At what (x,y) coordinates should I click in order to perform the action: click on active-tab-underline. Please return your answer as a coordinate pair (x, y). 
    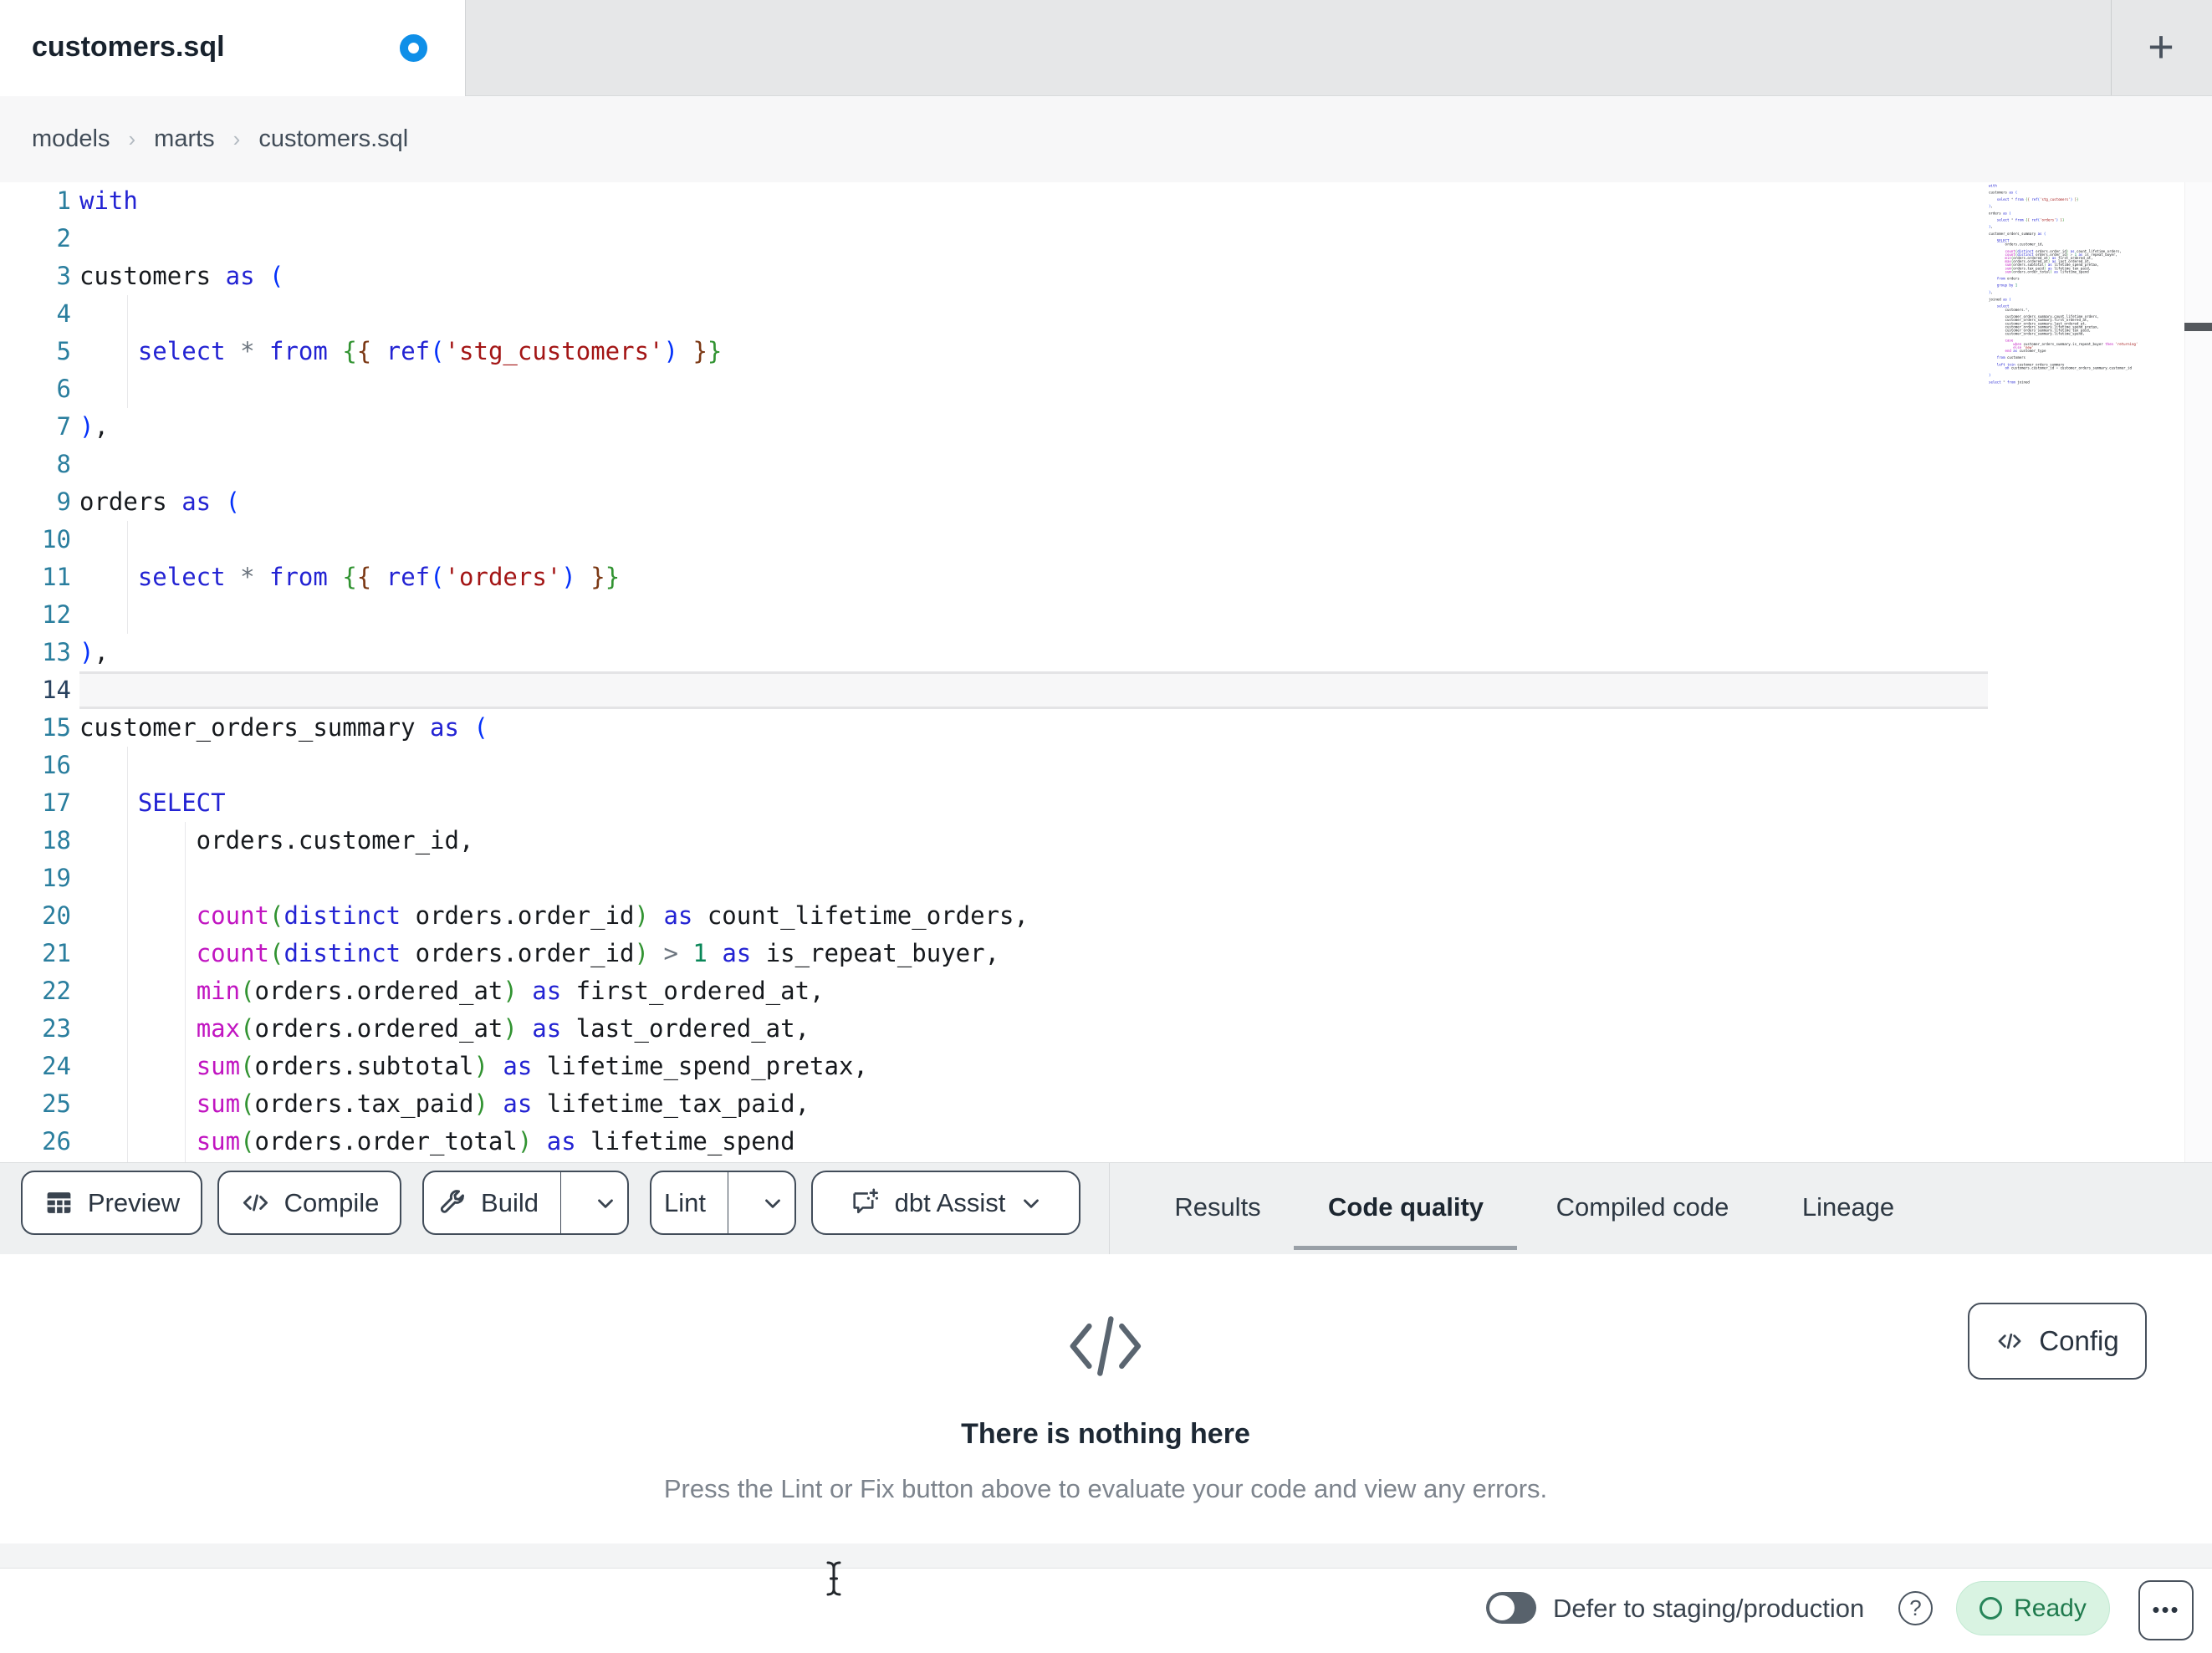
    Looking at the image, I should click on (1406, 1248).